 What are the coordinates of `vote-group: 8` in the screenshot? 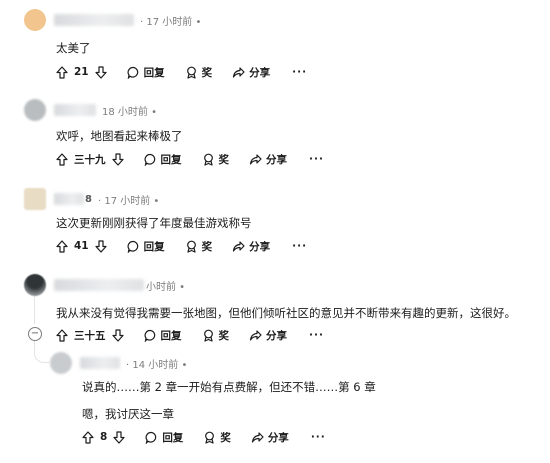 It's located at (103, 437).